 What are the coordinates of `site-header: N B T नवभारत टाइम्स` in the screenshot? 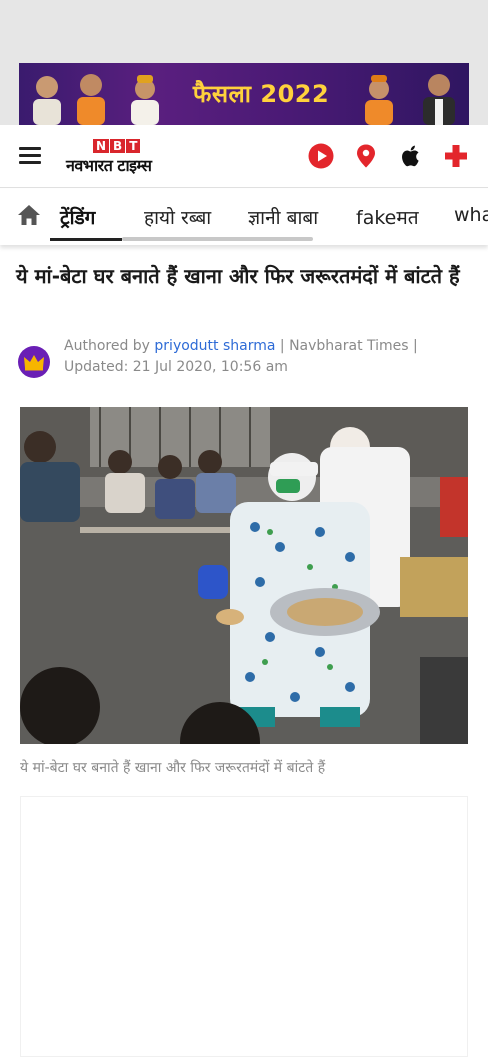 It's located at (244, 156).